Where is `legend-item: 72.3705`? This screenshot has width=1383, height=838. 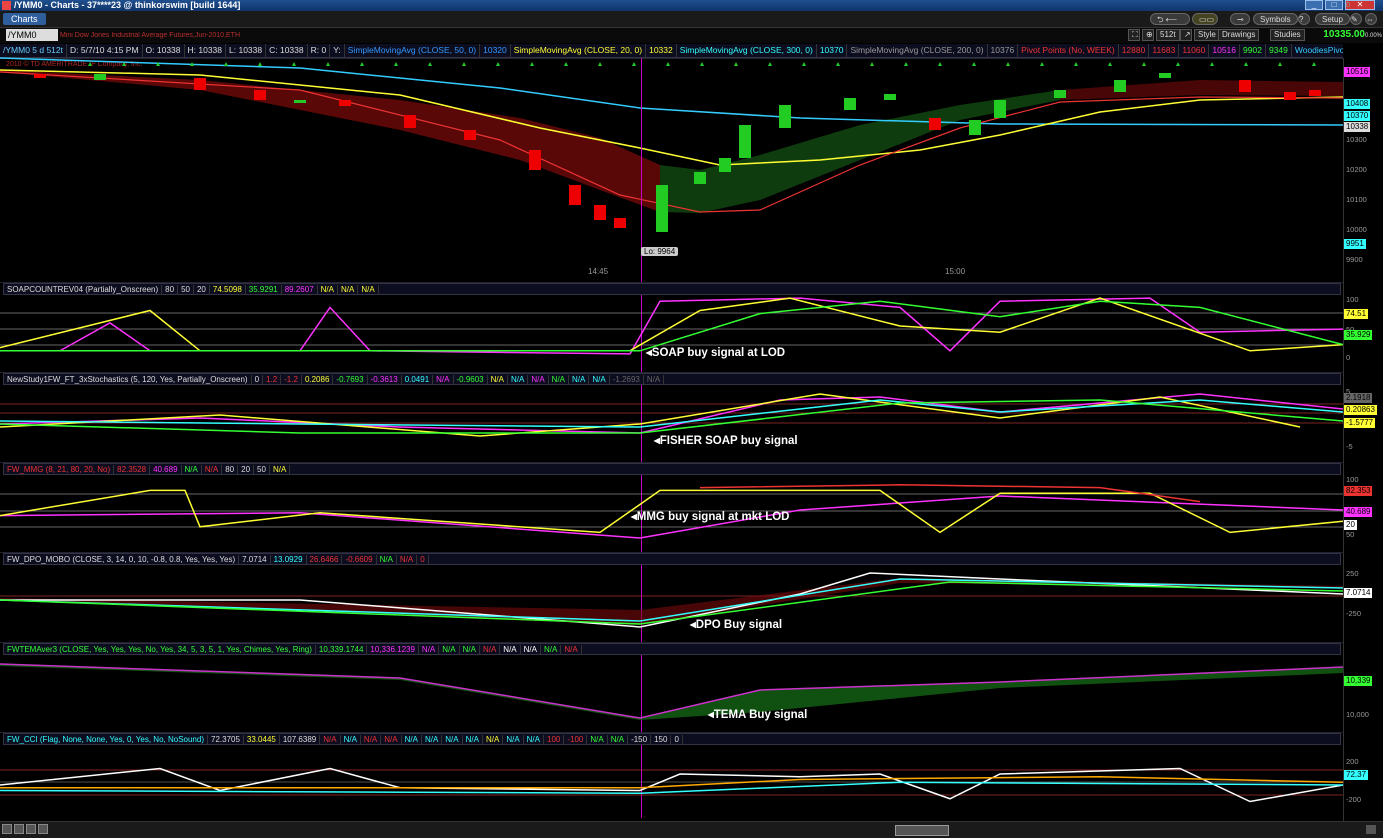 legend-item: 72.3705 is located at coordinates (226, 739).